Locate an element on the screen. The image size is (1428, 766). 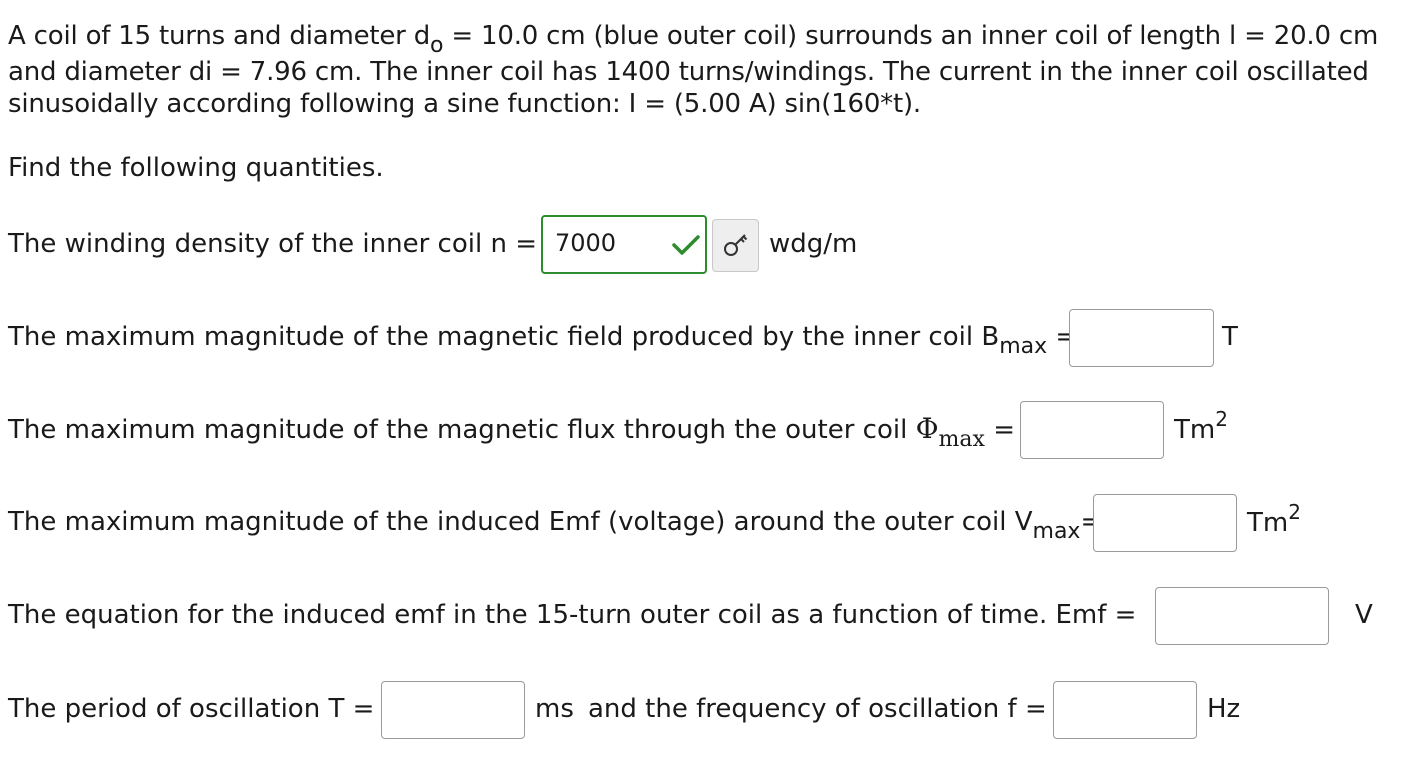
key-icon is located at coordinates (736, 245).